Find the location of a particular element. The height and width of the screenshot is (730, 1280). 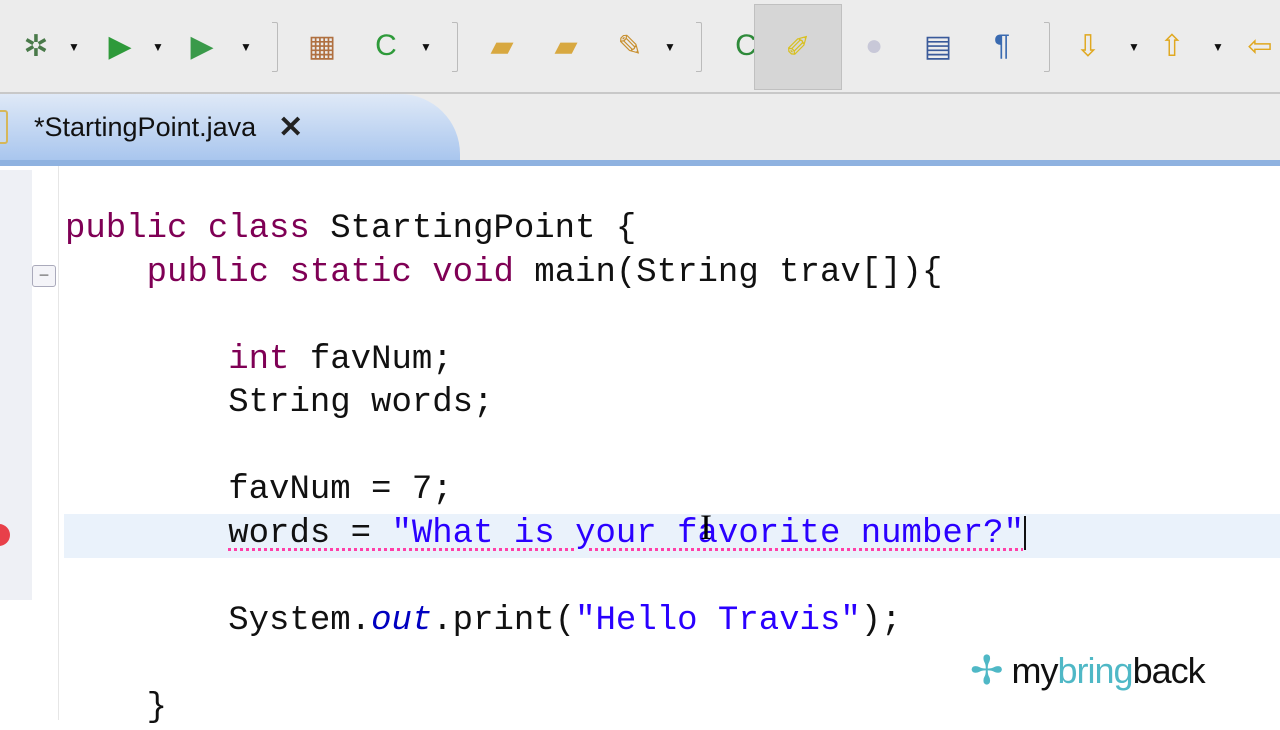

mark-occurrences-icon: ✐ is located at coordinates (797, 47).